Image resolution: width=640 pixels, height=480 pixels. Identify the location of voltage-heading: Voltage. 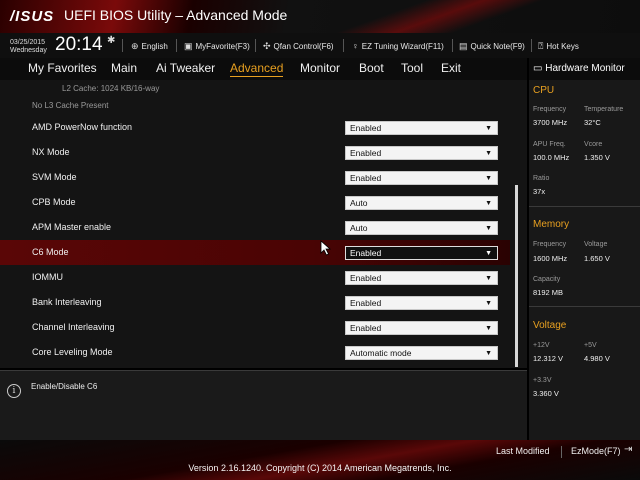
(550, 325).